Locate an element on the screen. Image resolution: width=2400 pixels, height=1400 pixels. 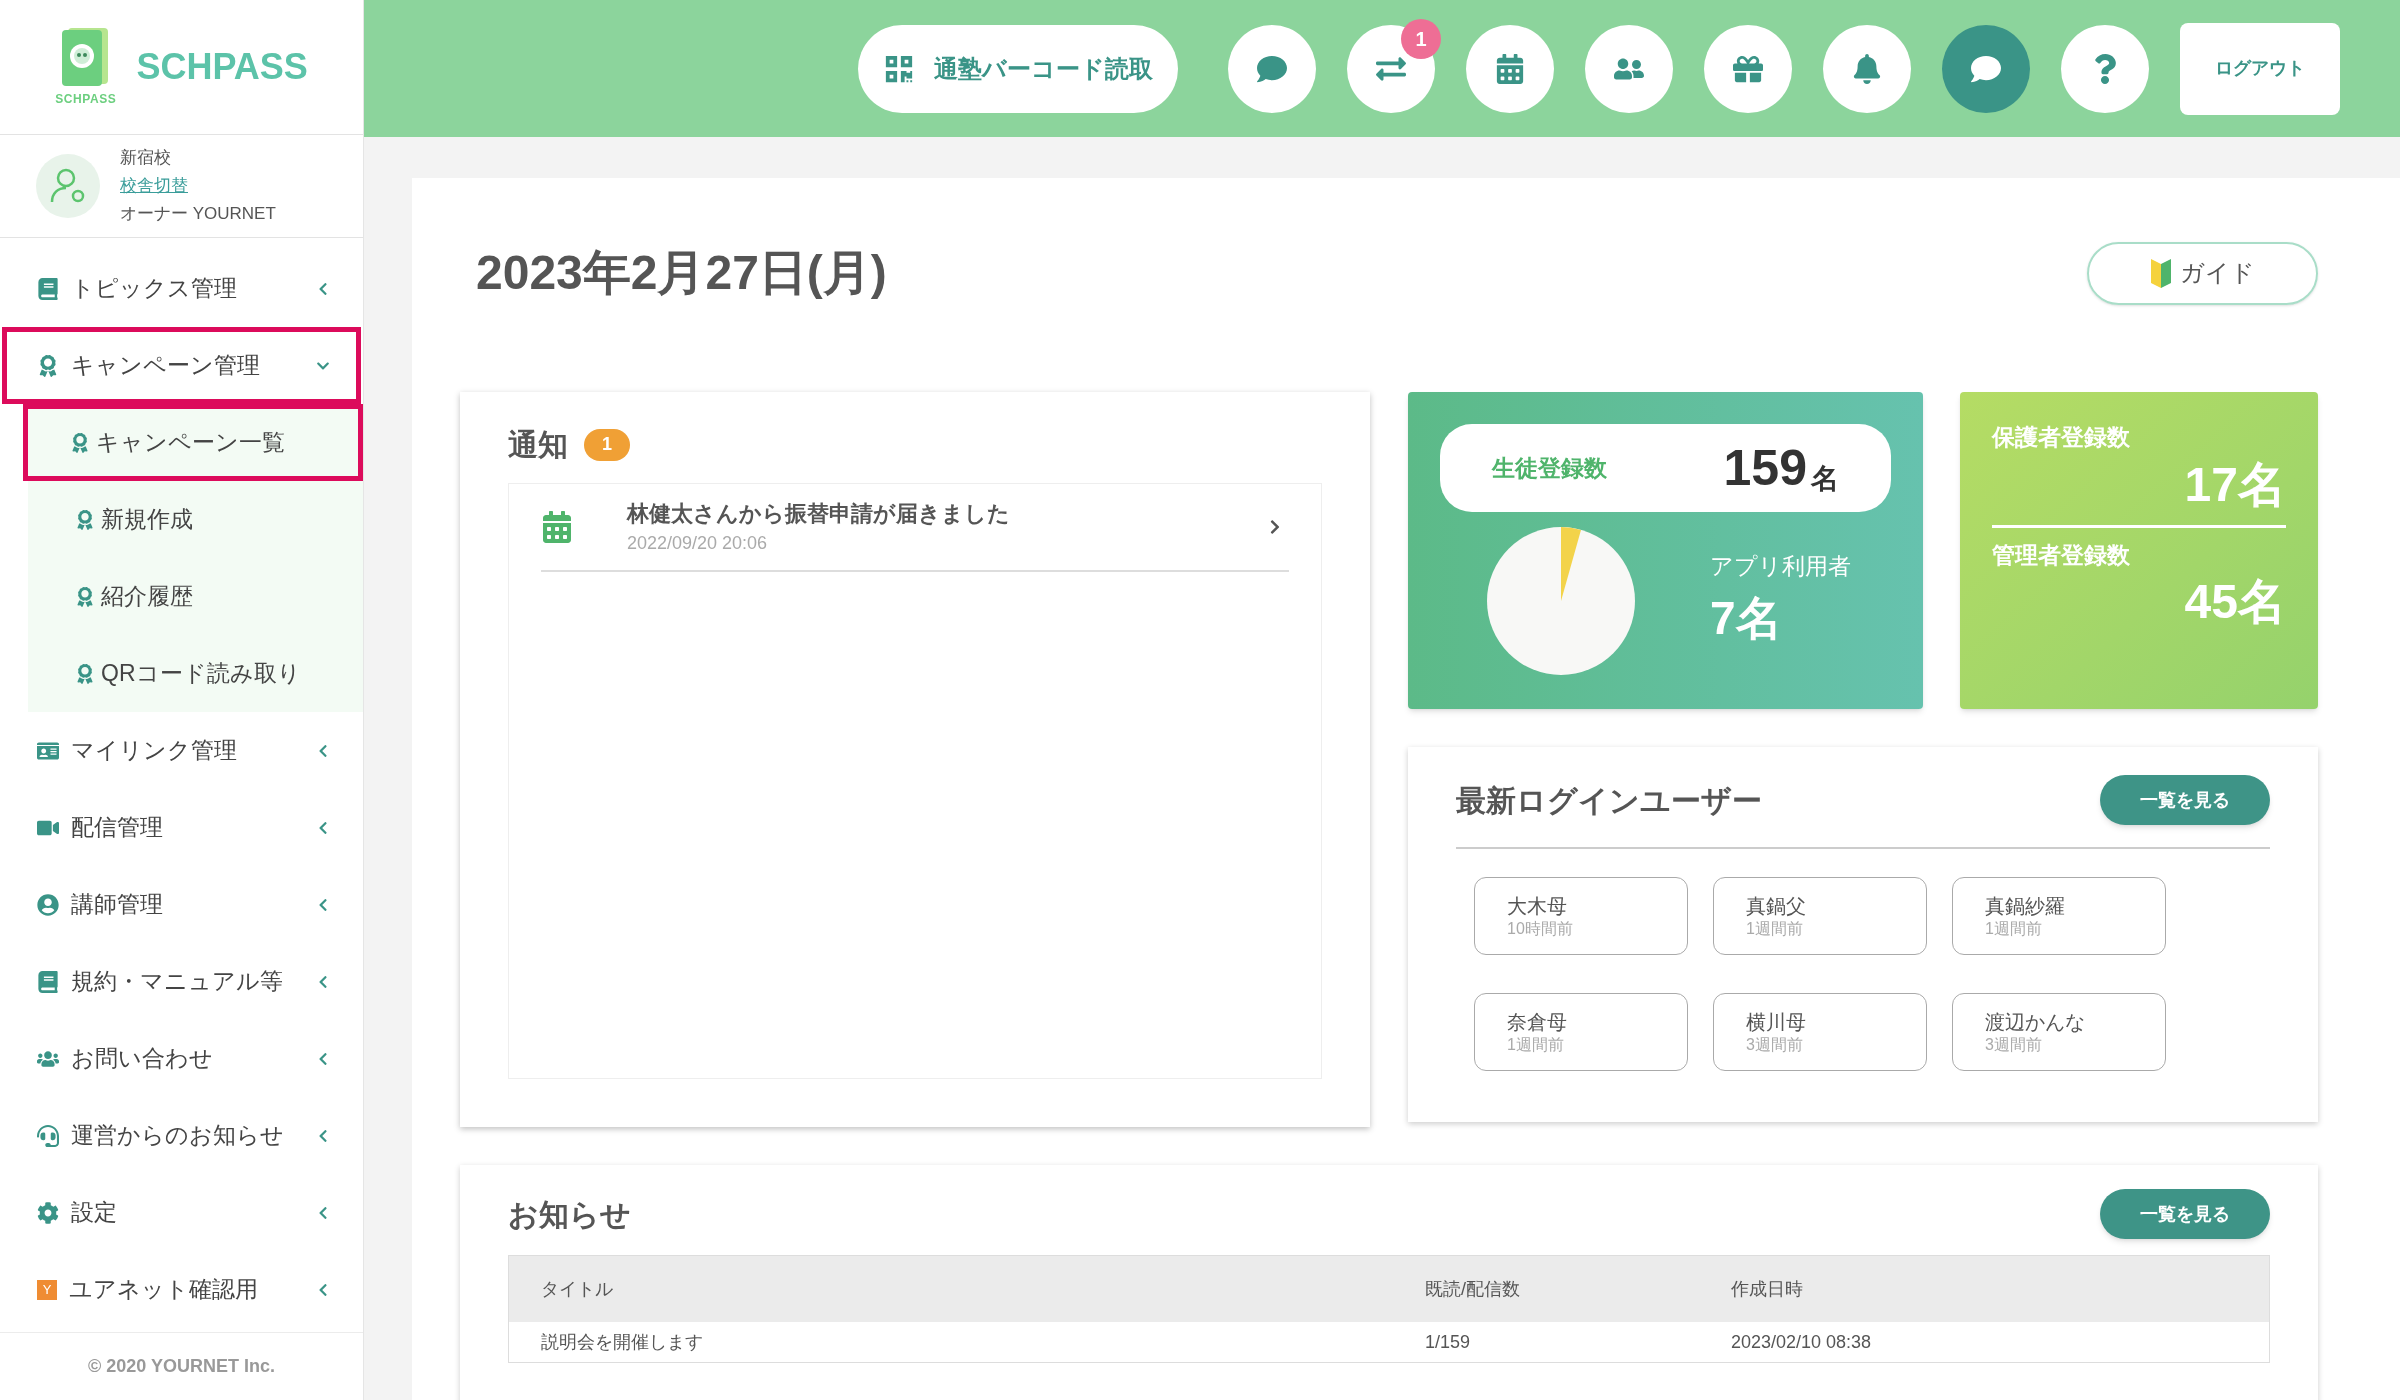
settings-icon is located at coordinates (48, 1212).